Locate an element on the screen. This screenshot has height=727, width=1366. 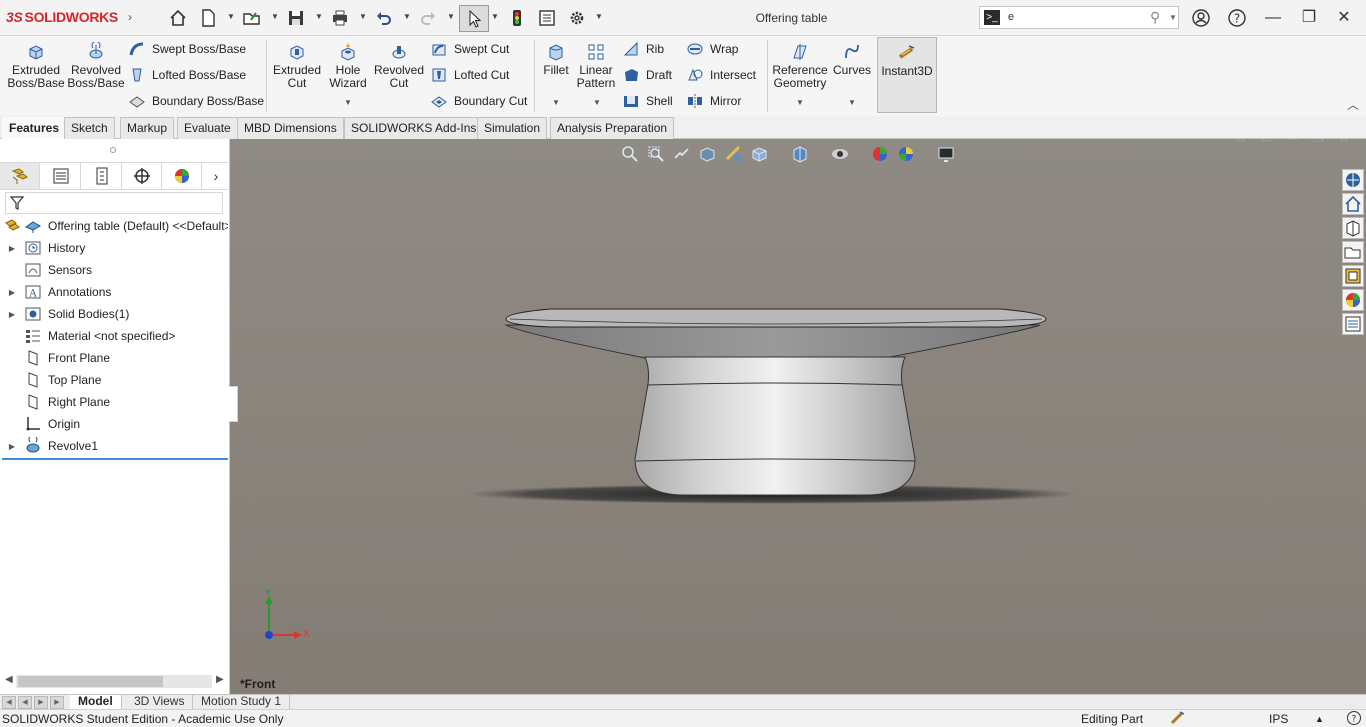
tab-motion-study-1: Motion Study 1 is located at coordinates (242, 702).